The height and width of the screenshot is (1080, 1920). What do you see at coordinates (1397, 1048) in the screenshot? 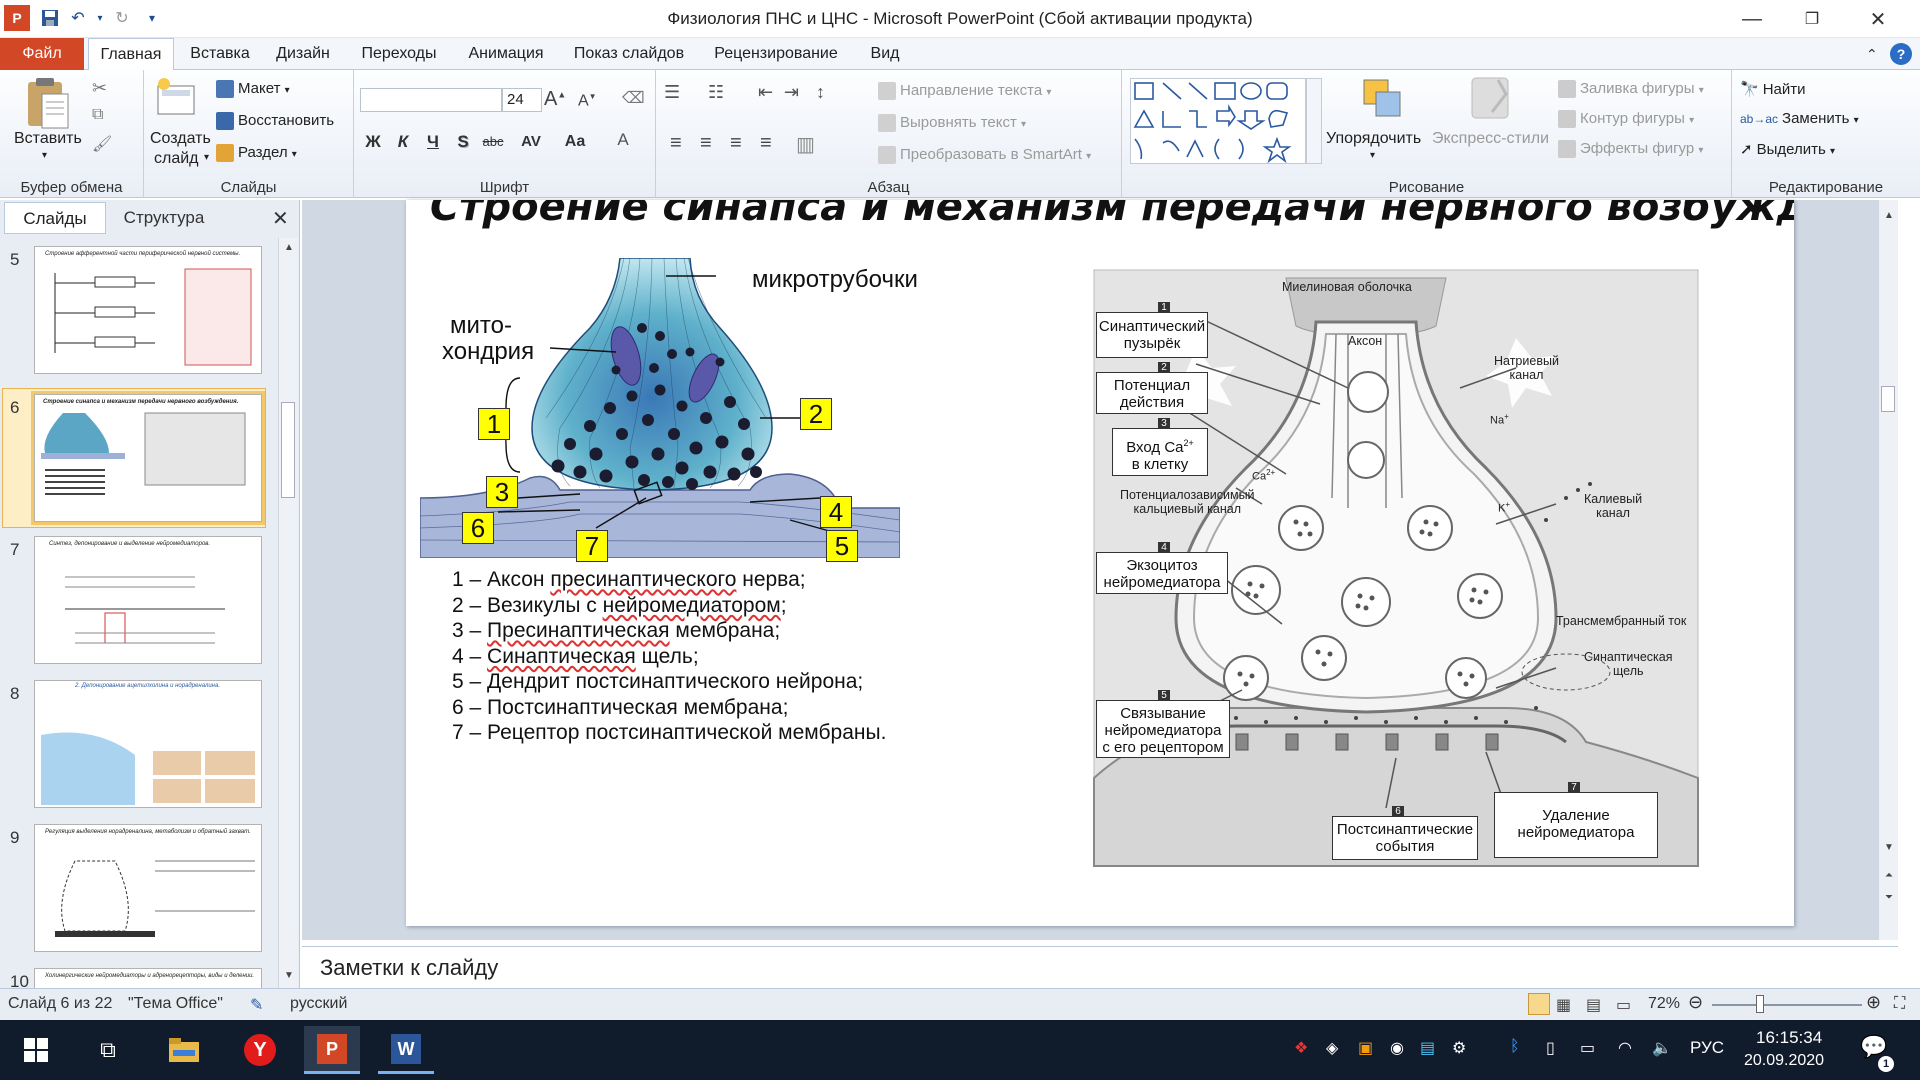
I see `media-tray-icon: ◉` at bounding box center [1397, 1048].